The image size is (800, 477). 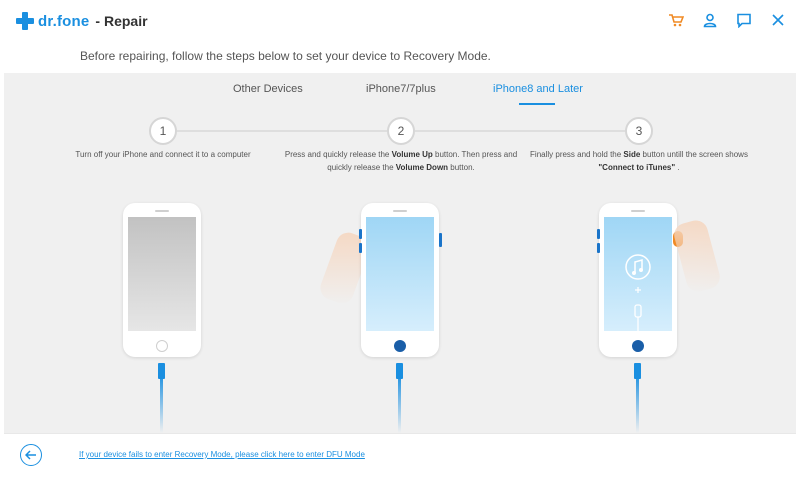 What do you see at coordinates (676, 20) in the screenshot?
I see `cart-icon` at bounding box center [676, 20].